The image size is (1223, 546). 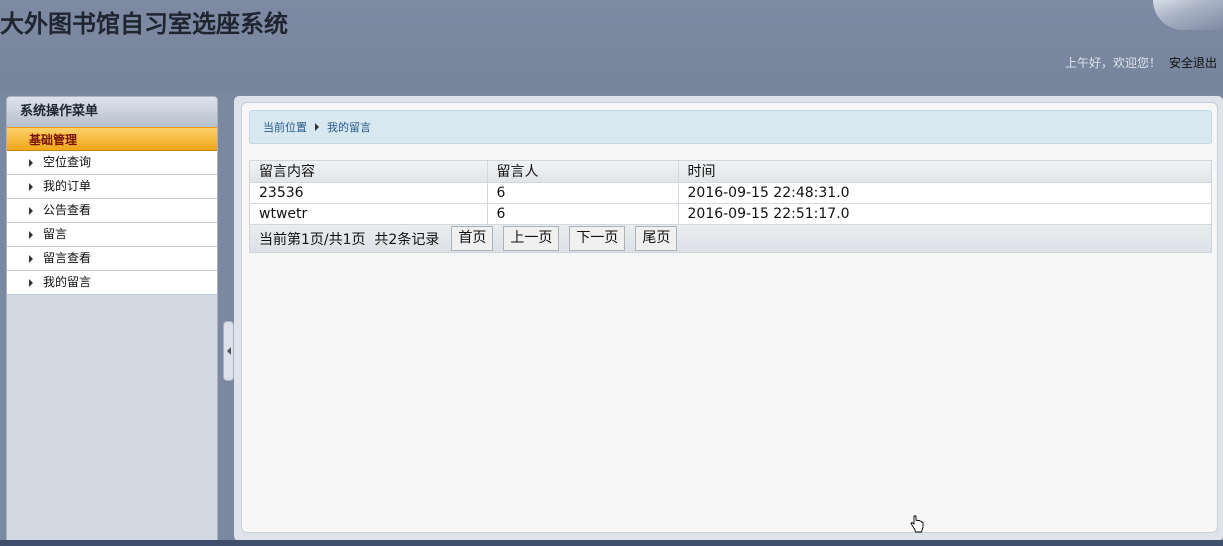 I want to click on table-row: wtwetr 6 2016-09-15 22:51:17.0, so click(x=730, y=213).